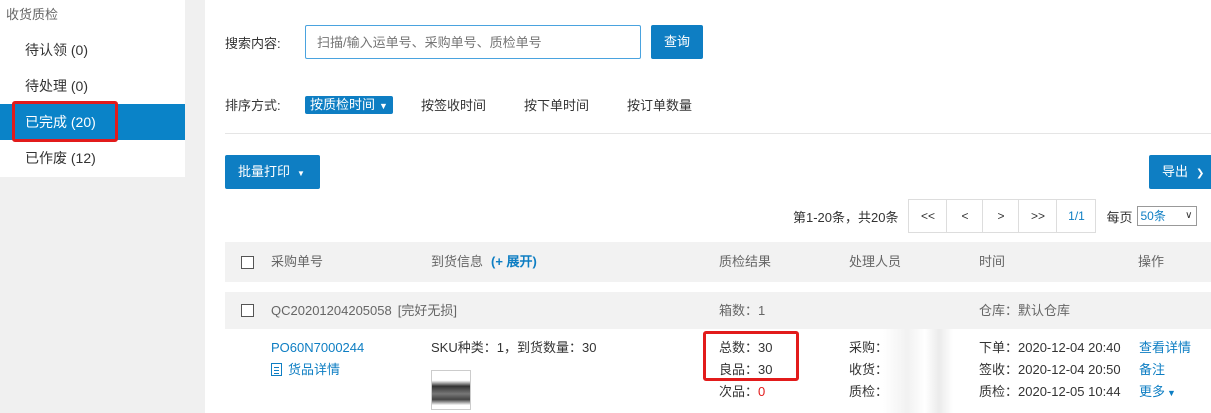 The width and height of the screenshot is (1211, 413). I want to click on export-label: 导出, so click(1175, 171).